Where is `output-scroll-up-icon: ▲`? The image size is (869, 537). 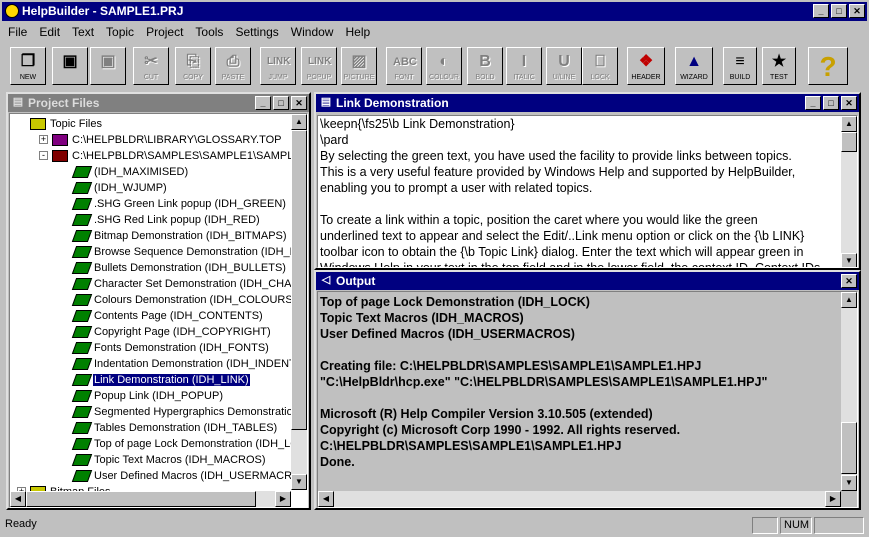
output-scroll-up-icon: ▲ is located at coordinates (849, 300).